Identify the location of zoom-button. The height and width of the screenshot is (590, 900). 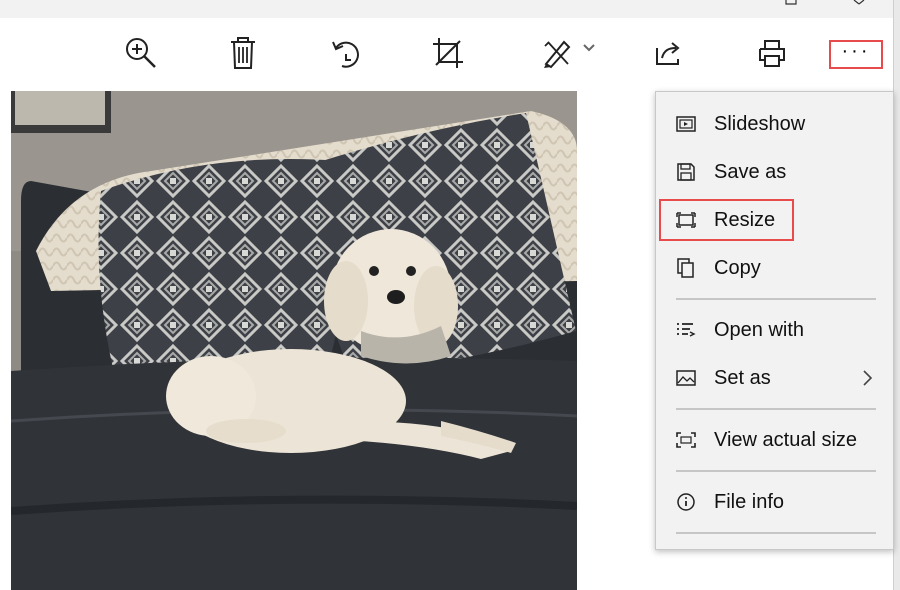
(141, 53).